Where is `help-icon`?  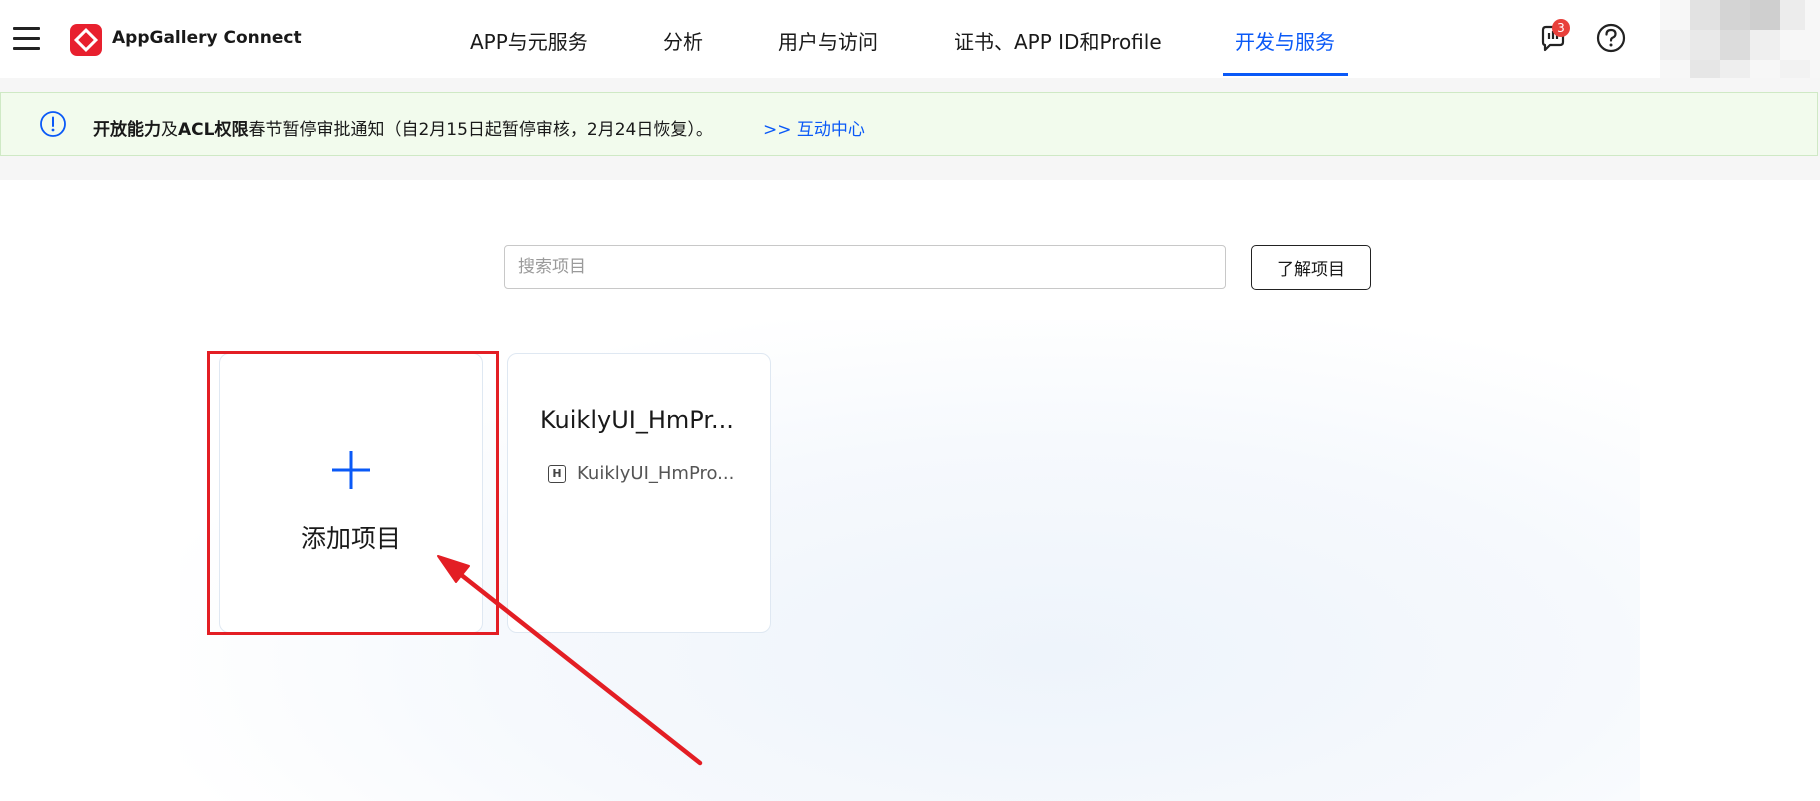
help-icon is located at coordinates (1611, 38).